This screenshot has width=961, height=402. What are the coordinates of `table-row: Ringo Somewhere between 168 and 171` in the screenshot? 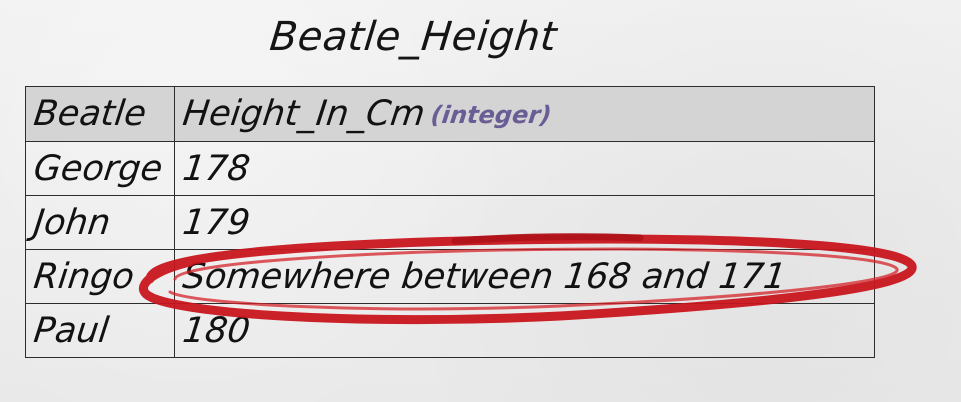 It's located at (450, 276).